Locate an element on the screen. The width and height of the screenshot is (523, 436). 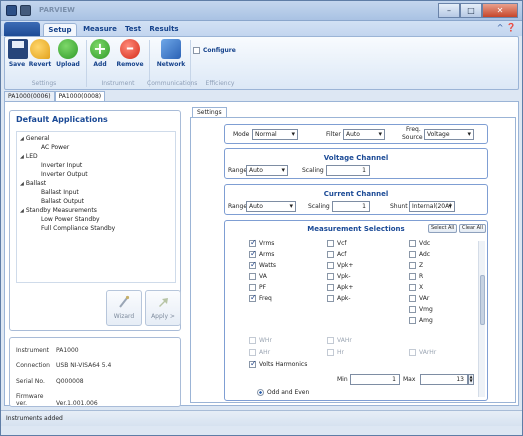
checkbox-varhr: VArHr is located at coordinates (422, 352).